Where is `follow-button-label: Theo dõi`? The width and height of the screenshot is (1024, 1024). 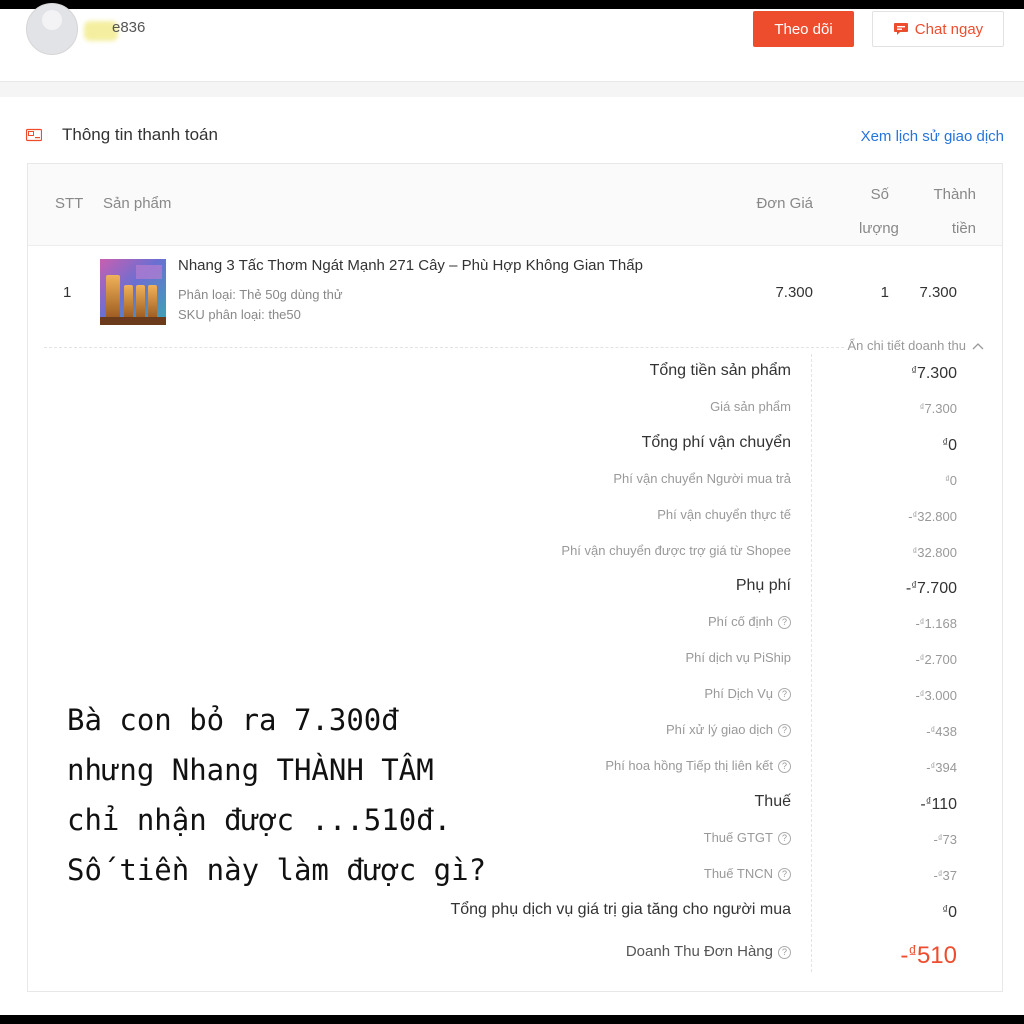 follow-button-label: Theo dõi is located at coordinates (803, 29).